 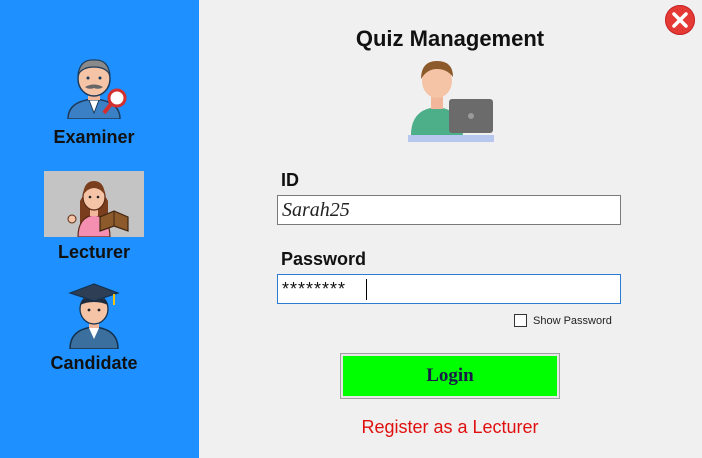 I want to click on close-icon, so click(x=680, y=20).